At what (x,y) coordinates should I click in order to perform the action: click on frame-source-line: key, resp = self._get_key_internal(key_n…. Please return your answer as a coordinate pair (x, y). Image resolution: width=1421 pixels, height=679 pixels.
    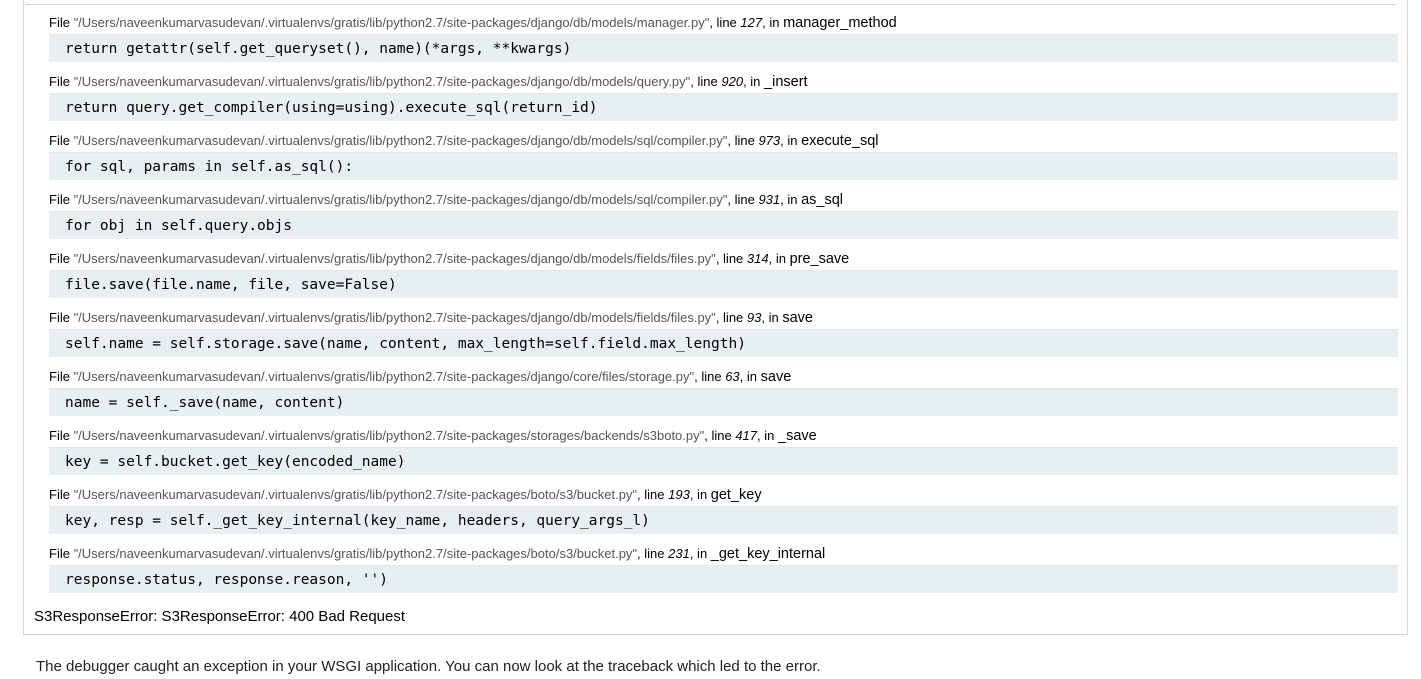
    Looking at the image, I should click on (723, 520).